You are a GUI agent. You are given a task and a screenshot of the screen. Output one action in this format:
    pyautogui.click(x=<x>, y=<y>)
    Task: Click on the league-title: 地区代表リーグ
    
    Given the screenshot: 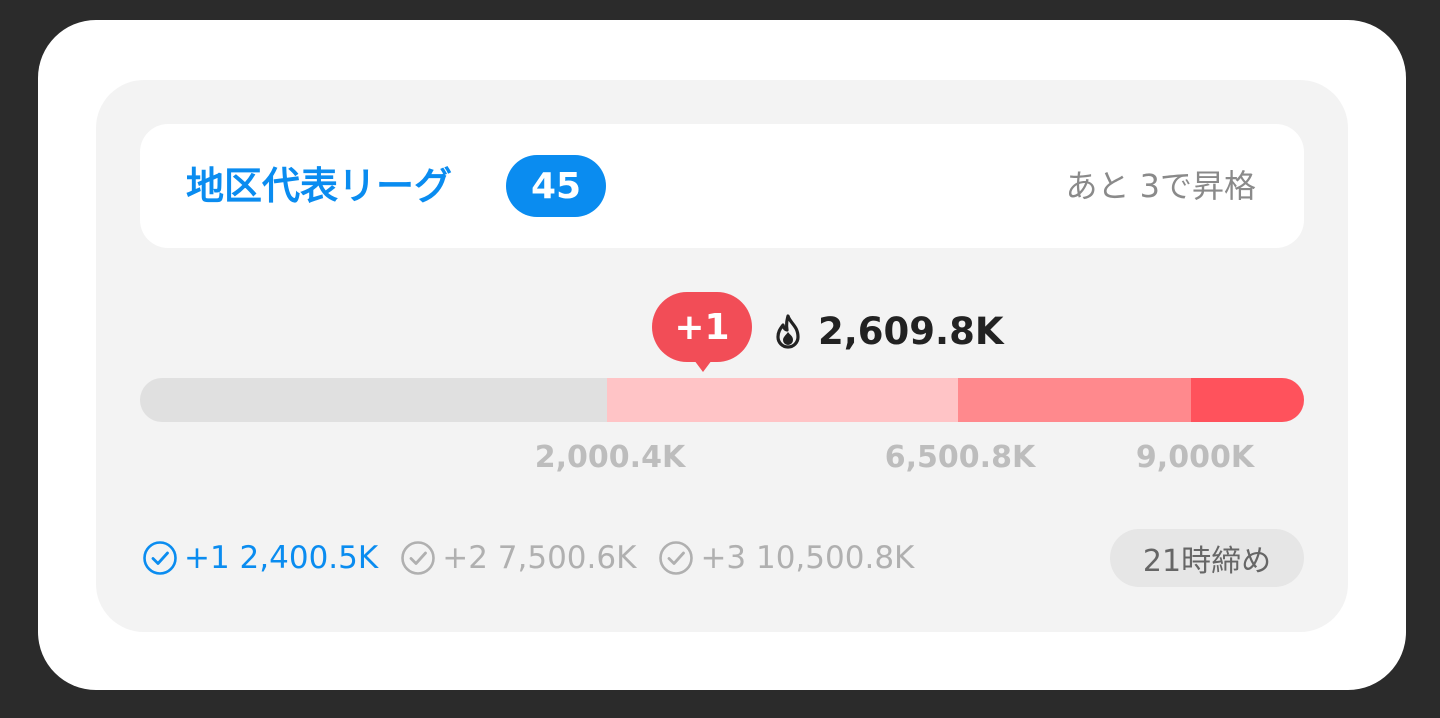 What is the action you would take?
    pyautogui.click(x=319, y=186)
    